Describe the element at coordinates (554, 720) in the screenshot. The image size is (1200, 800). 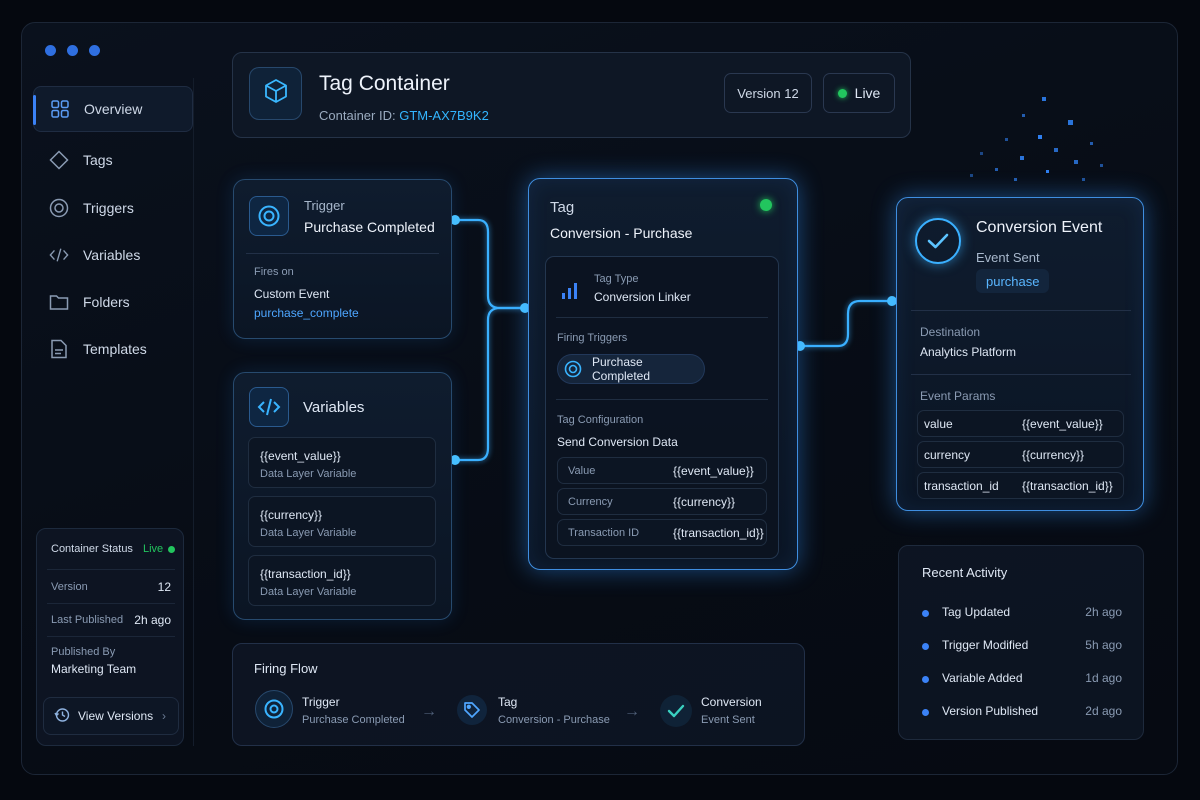
I see `flow-step-sub: Conversion - Purchase` at that location.